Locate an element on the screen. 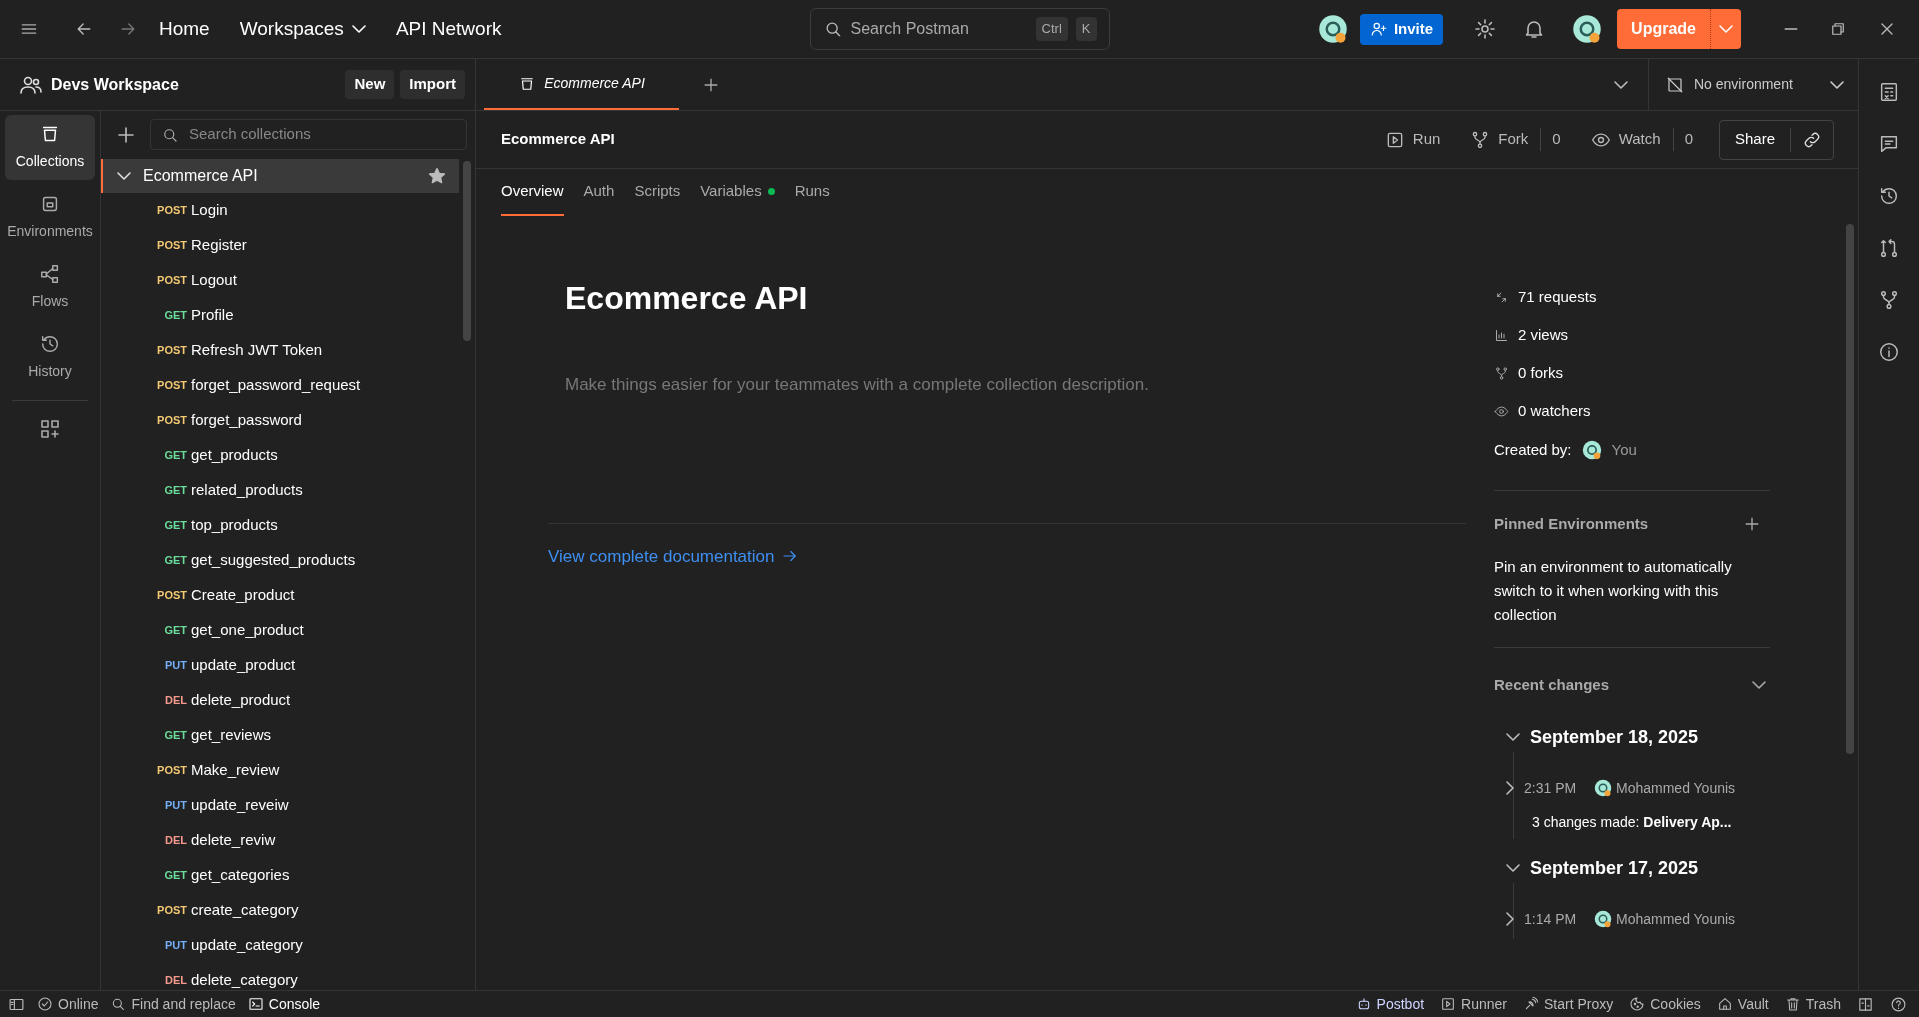 This screenshot has width=1919, height=1017. open-tab: Ecommerce API is located at coordinates (581, 84).